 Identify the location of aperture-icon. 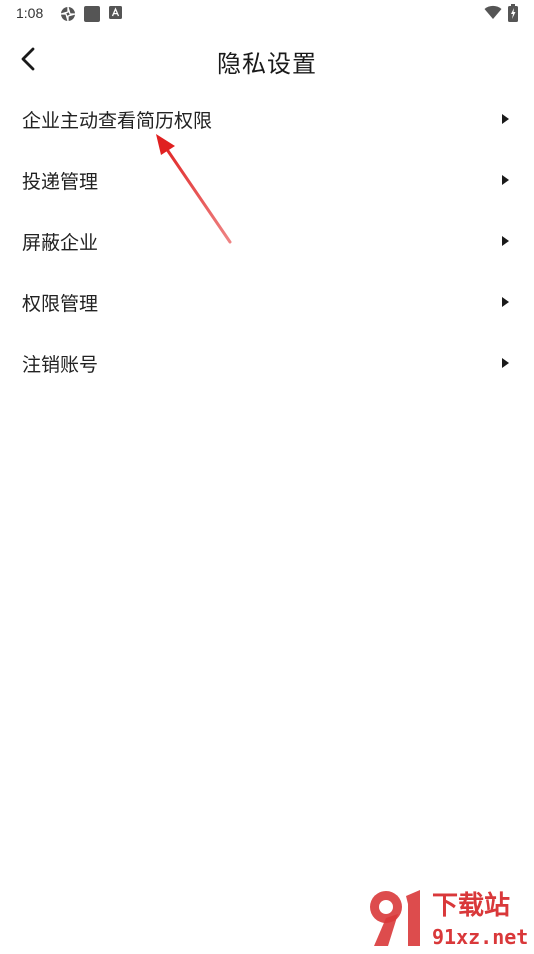
(68, 14).